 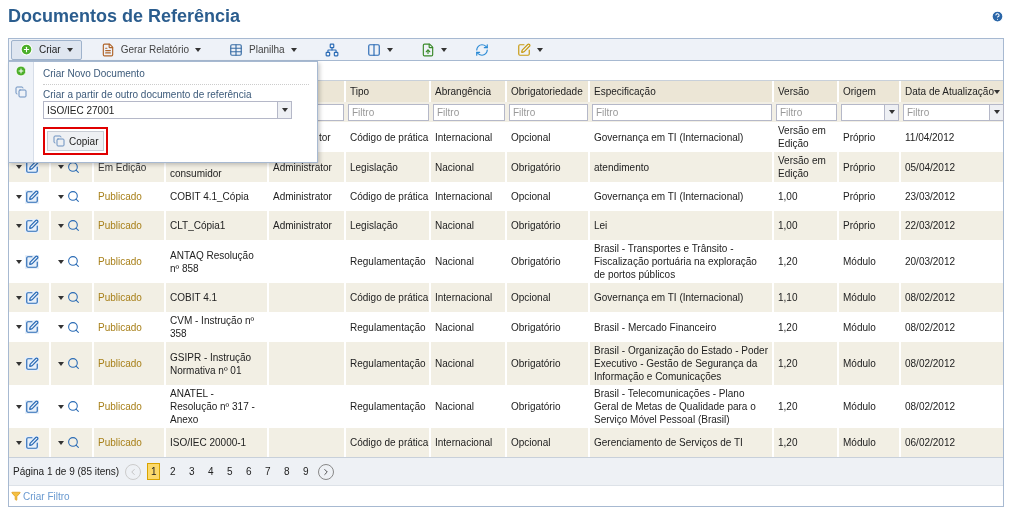 What do you see at coordinates (949, 91) in the screenshot?
I see `column-header: Data de Atualização` at bounding box center [949, 91].